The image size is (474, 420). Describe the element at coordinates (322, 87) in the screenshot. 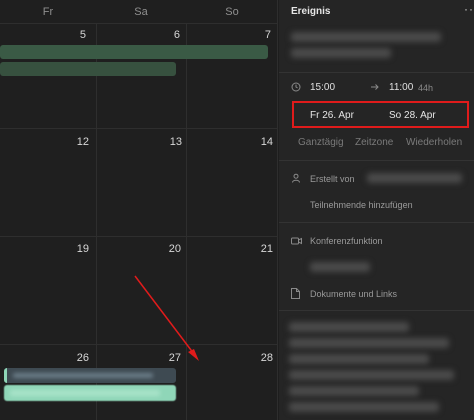

I see `start-time: 15:00` at that location.